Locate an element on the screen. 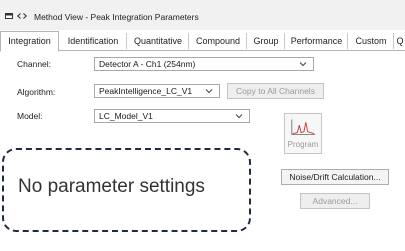  chromatogram-icon is located at coordinates (303, 127).